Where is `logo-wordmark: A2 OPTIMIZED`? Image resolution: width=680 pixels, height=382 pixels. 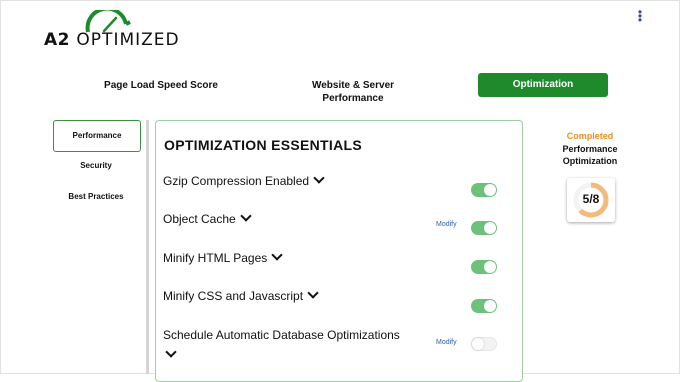
logo-wordmark: A2 OPTIMIZED is located at coordinates (112, 40).